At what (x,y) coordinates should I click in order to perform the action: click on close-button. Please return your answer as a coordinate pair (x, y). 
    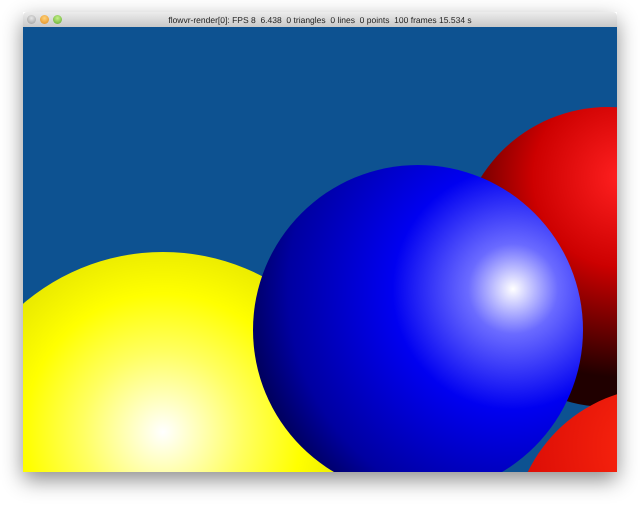
    Looking at the image, I should click on (31, 19).